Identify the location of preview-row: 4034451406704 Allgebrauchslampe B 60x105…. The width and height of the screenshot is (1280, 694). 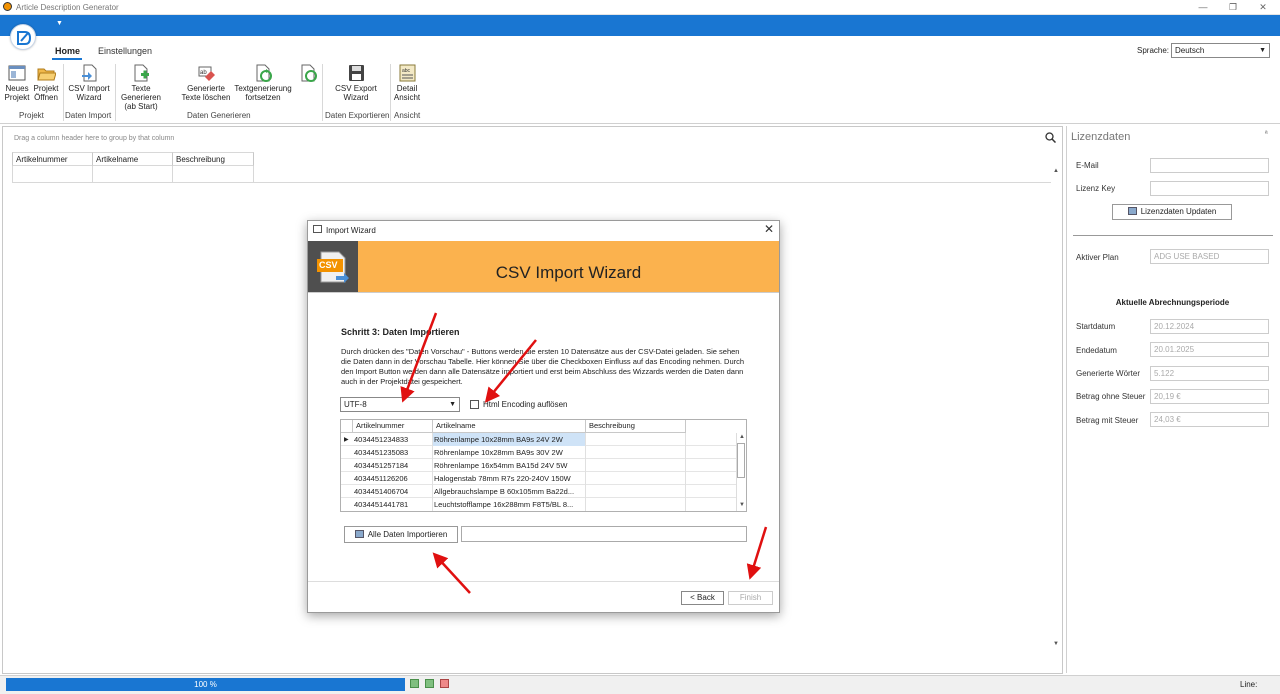
(538, 491).